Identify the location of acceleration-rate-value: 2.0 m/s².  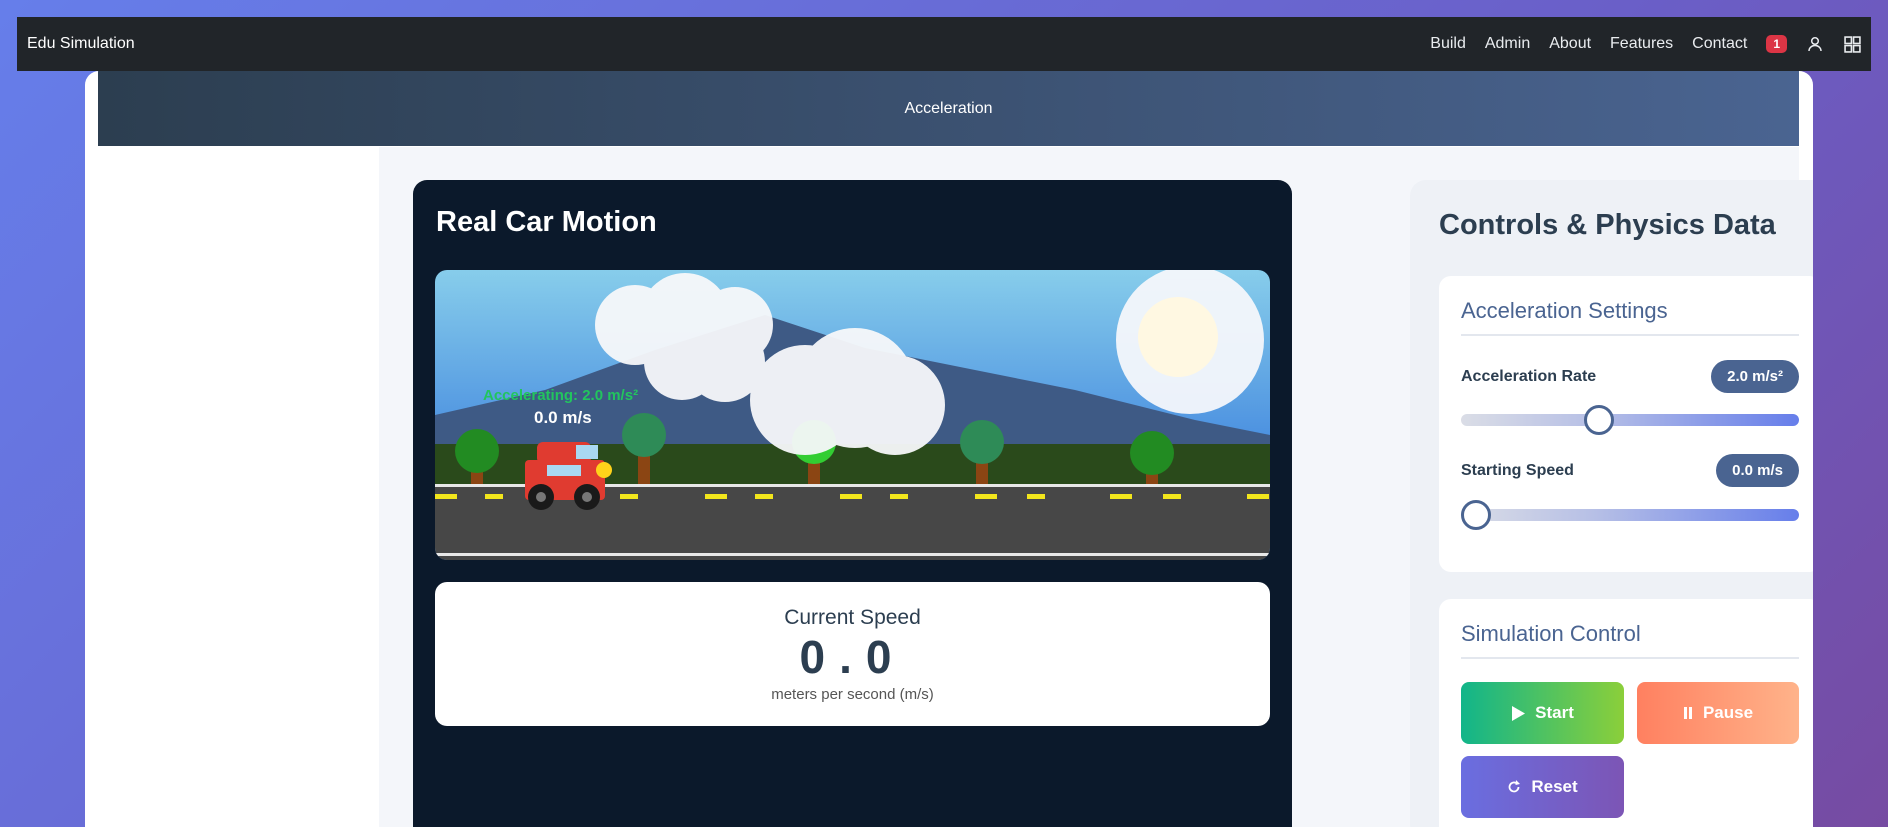
(1755, 376).